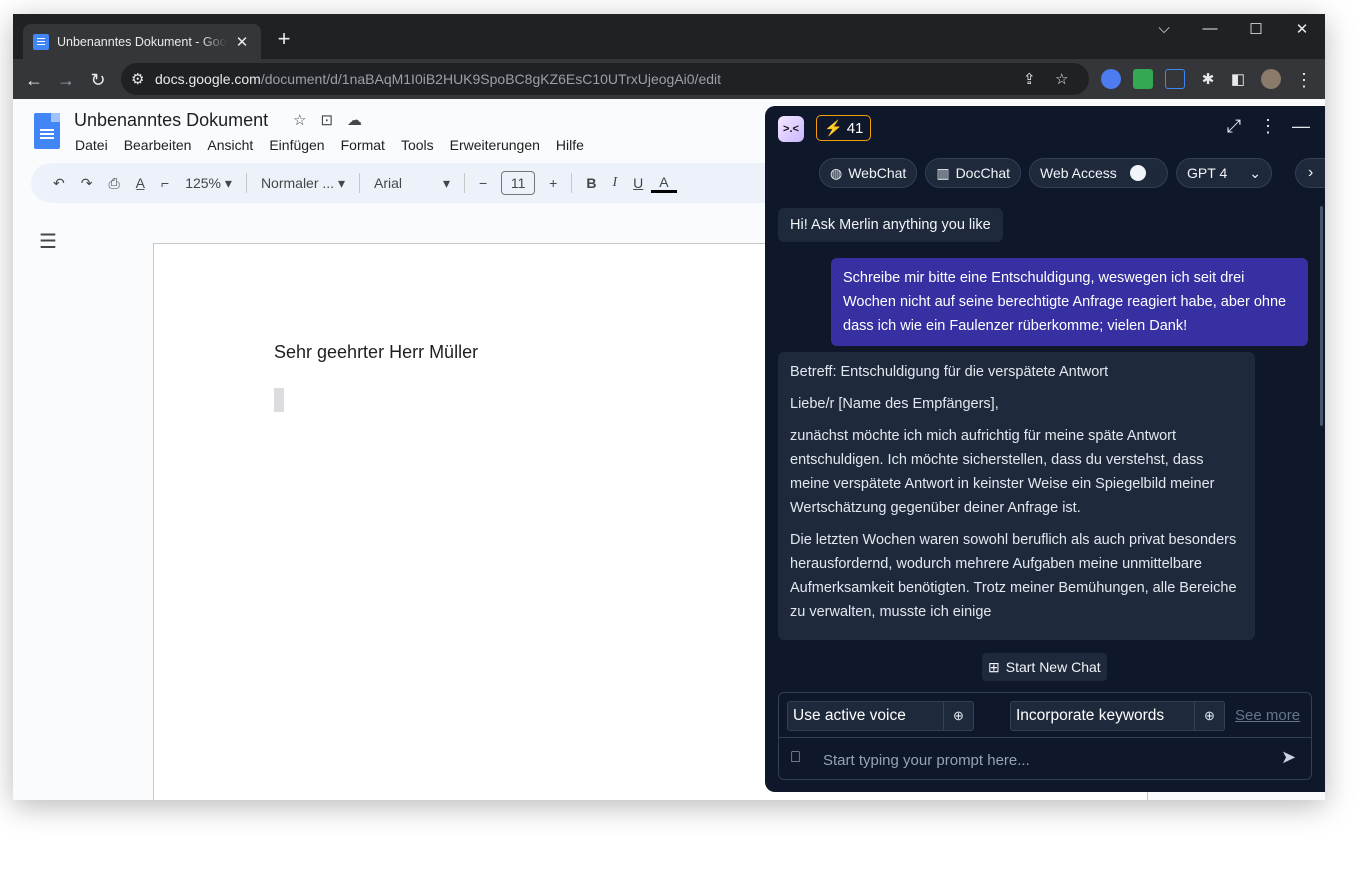 The height and width of the screenshot is (871, 1363). Describe the element at coordinates (664, 183) in the screenshot. I see `text-color-icon: A` at that location.